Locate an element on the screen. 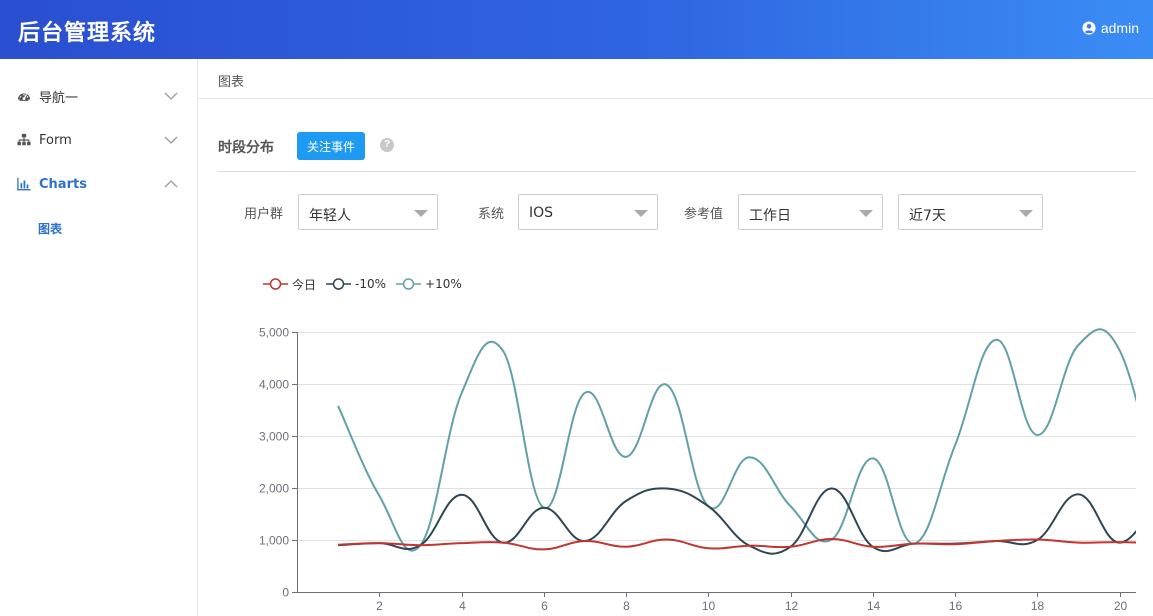  dashboard-icon is located at coordinates (24, 97).